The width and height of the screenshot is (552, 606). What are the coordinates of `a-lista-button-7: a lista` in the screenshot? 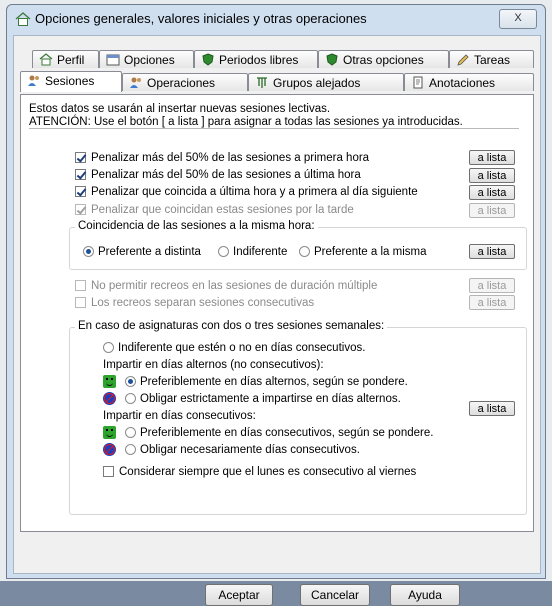 It's located at (492, 302).